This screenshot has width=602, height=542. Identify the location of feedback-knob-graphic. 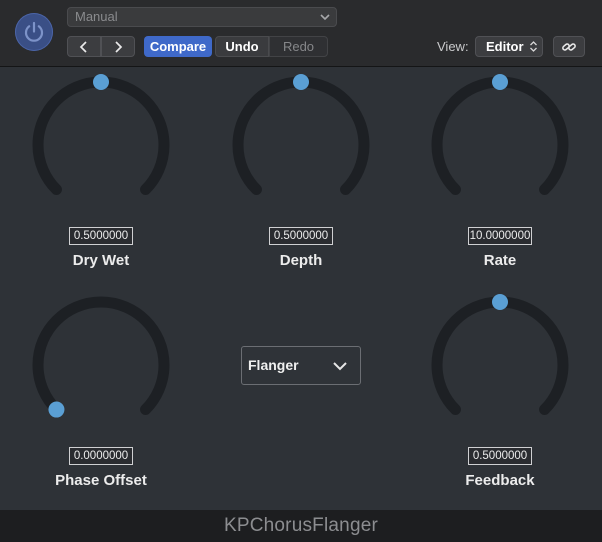
(500, 355).